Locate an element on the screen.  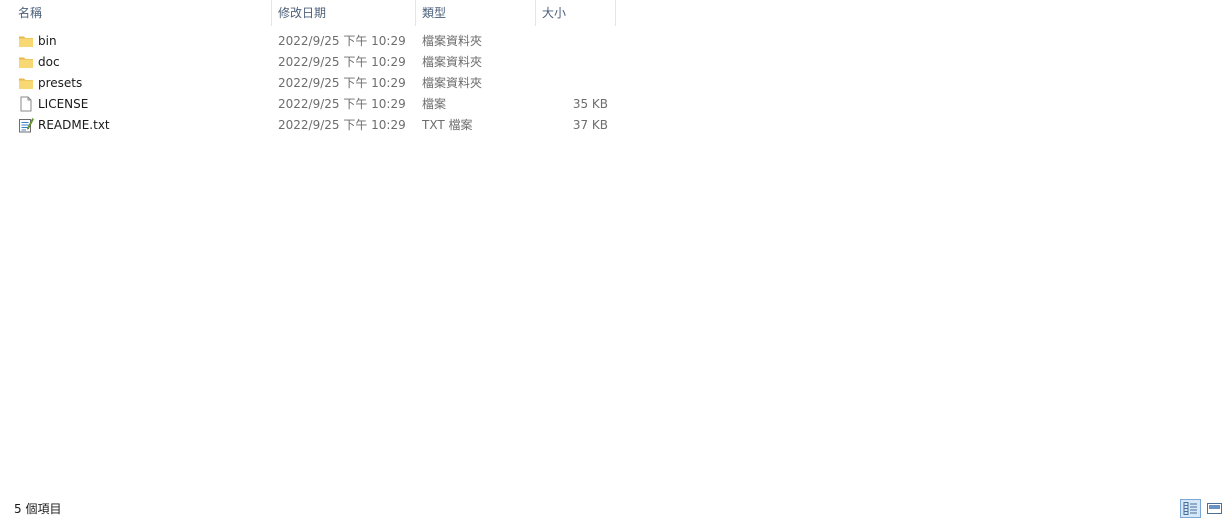
details-view-button is located at coordinates (1190, 508).